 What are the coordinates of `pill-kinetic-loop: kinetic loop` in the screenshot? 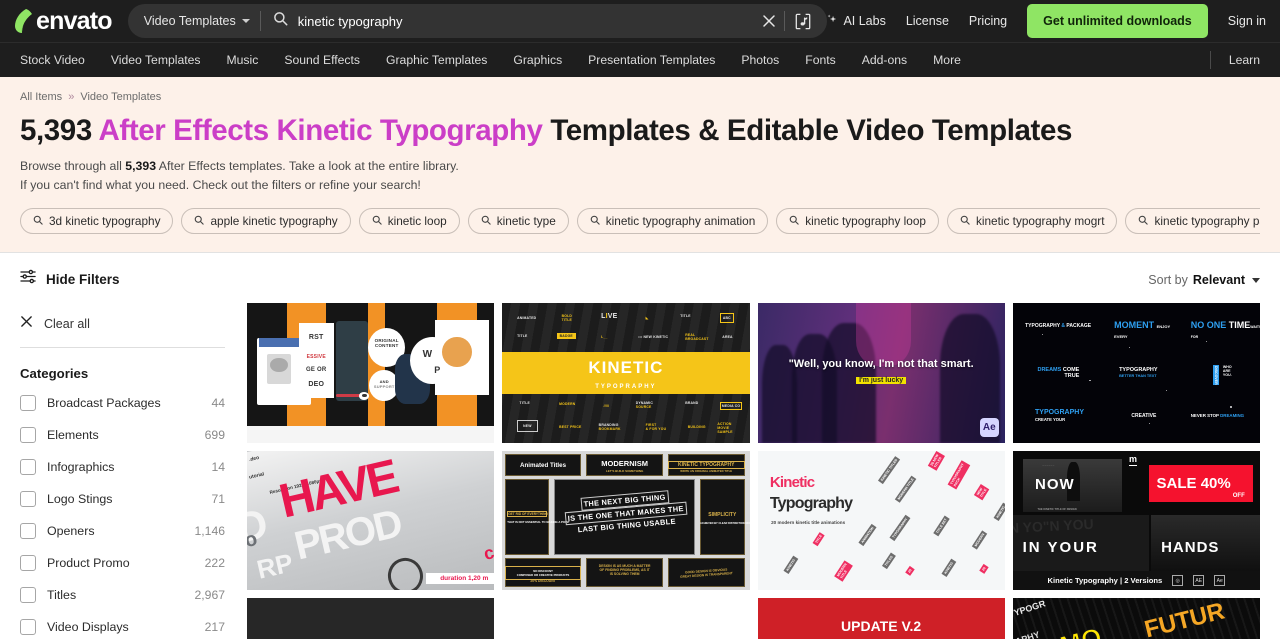 It's located at (409, 221).